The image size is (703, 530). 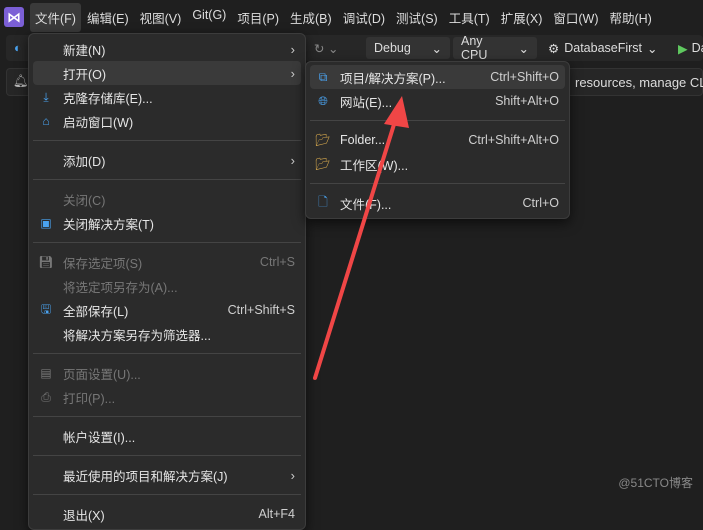 What do you see at coordinates (361, 238) in the screenshot?
I see `annotation-arrow` at bounding box center [361, 238].